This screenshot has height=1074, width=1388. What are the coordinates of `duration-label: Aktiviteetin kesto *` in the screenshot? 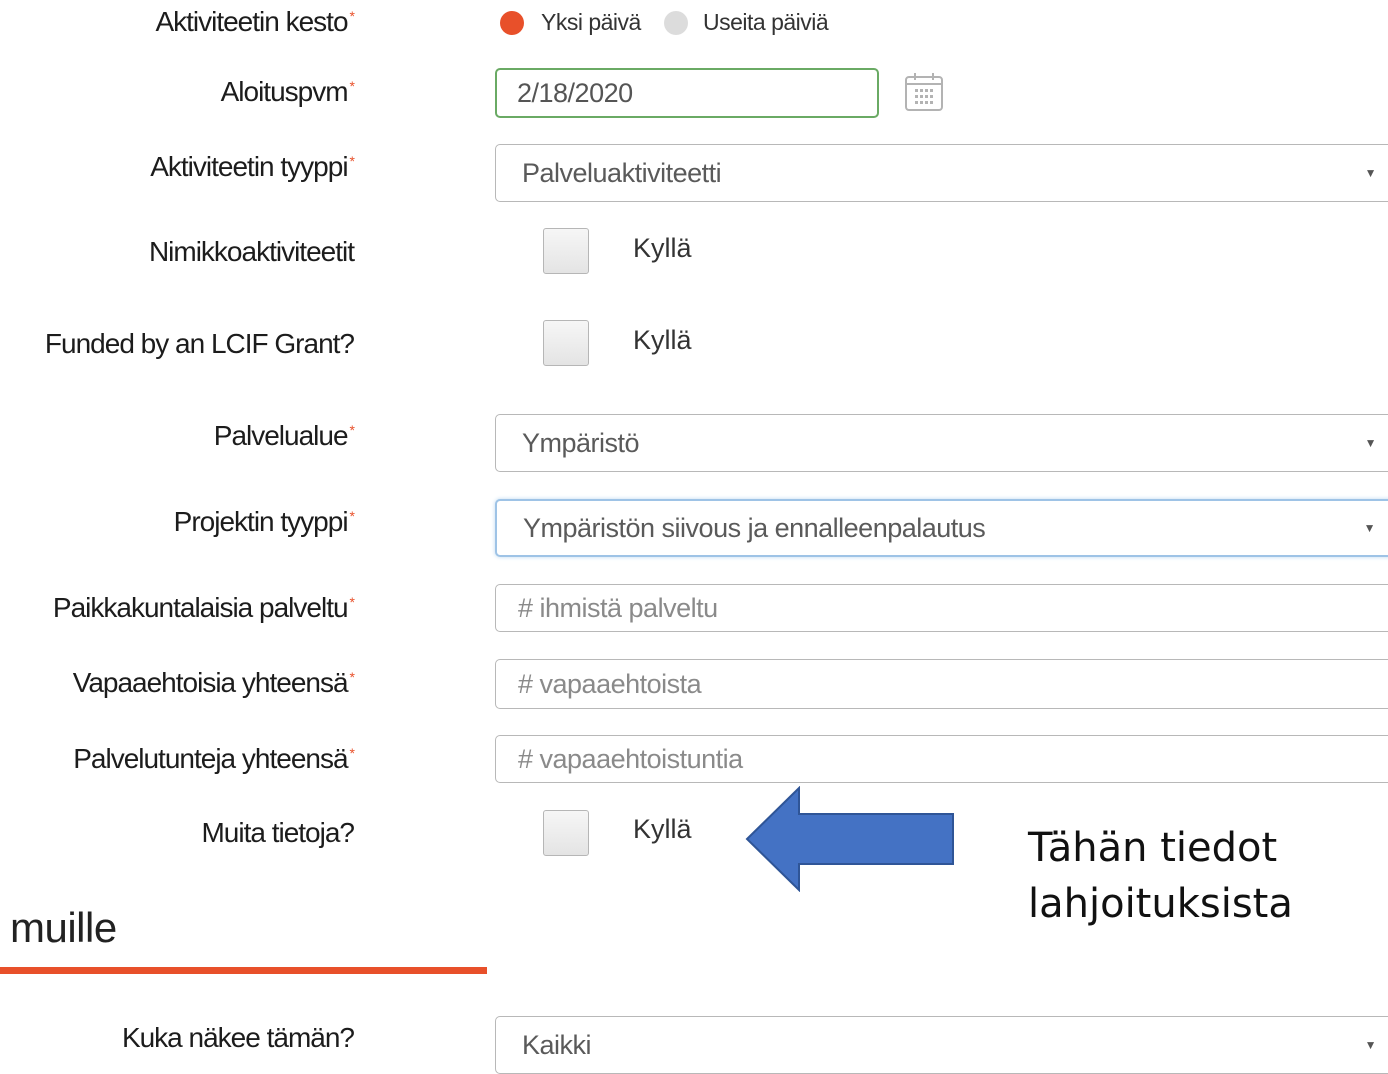 It's located at (255, 21).